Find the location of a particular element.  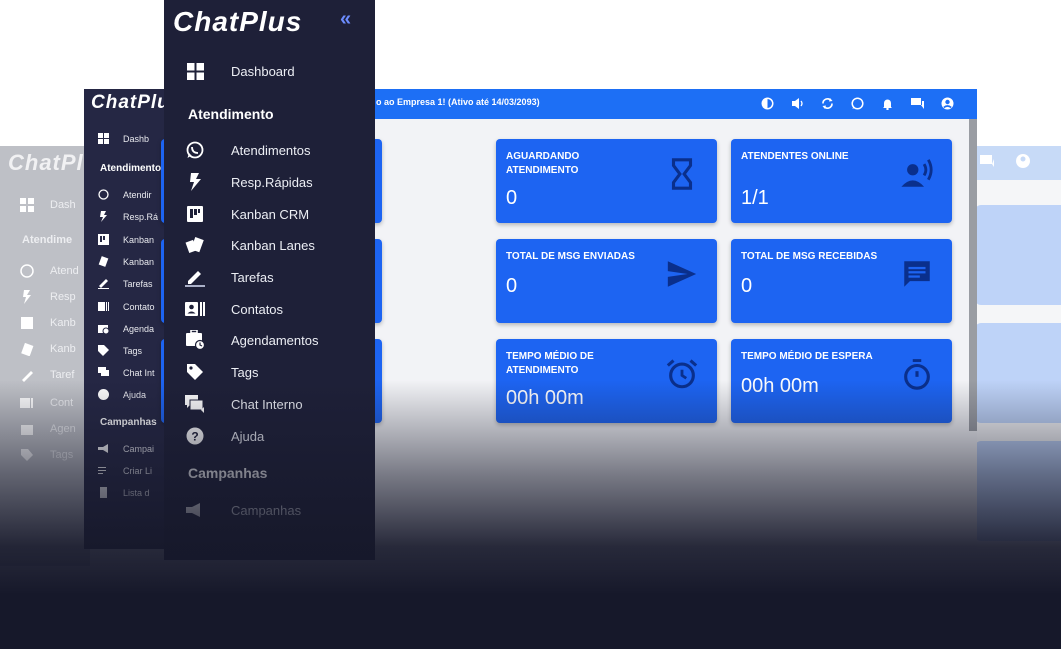

card-tempo-medio-espera: Tempo Médio de Espera 00h 00m is located at coordinates (841, 381).